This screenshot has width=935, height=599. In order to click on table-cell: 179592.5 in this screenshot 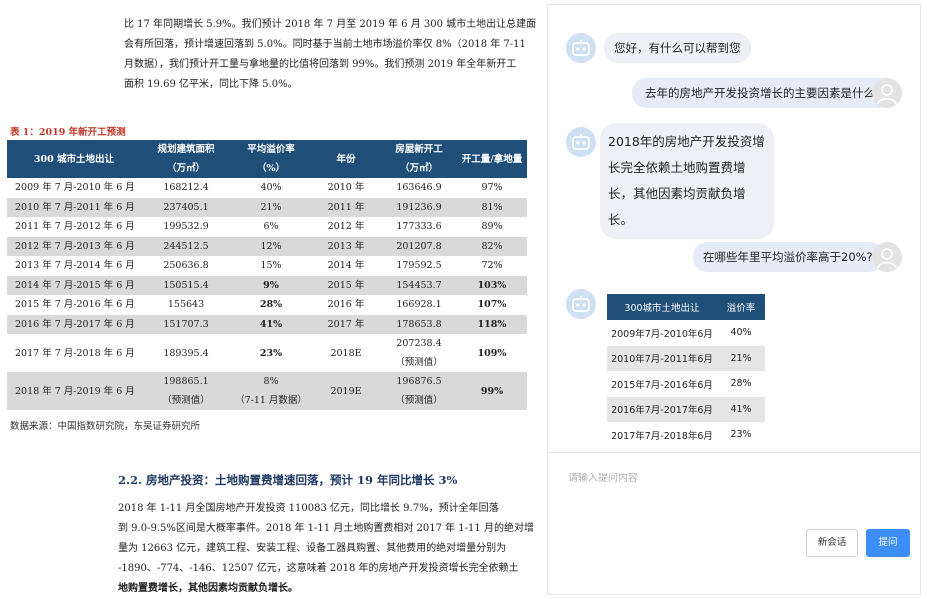, I will do `click(419, 266)`.